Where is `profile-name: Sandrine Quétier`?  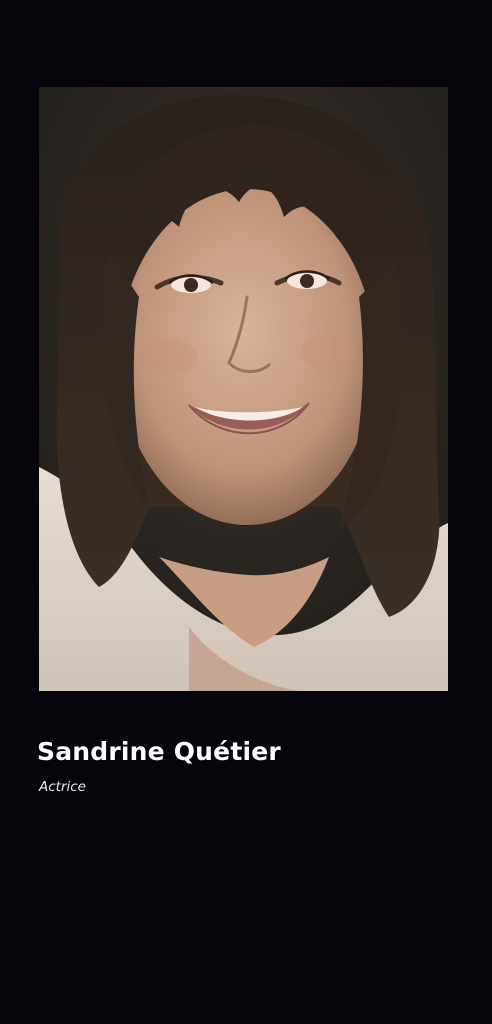
profile-name: Sandrine Quétier is located at coordinates (159, 751).